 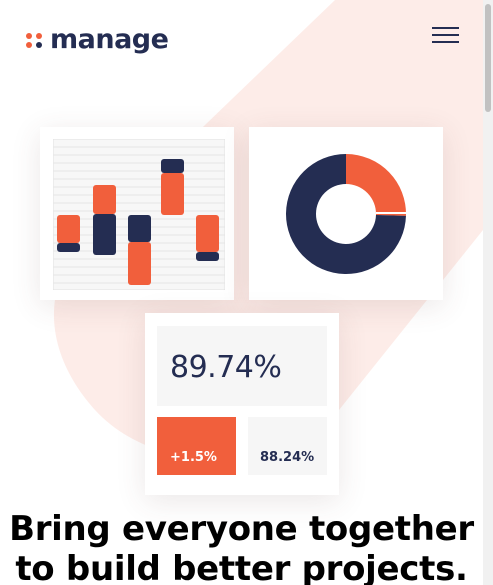 I want to click on bar-chart-card, so click(x=137, y=213).